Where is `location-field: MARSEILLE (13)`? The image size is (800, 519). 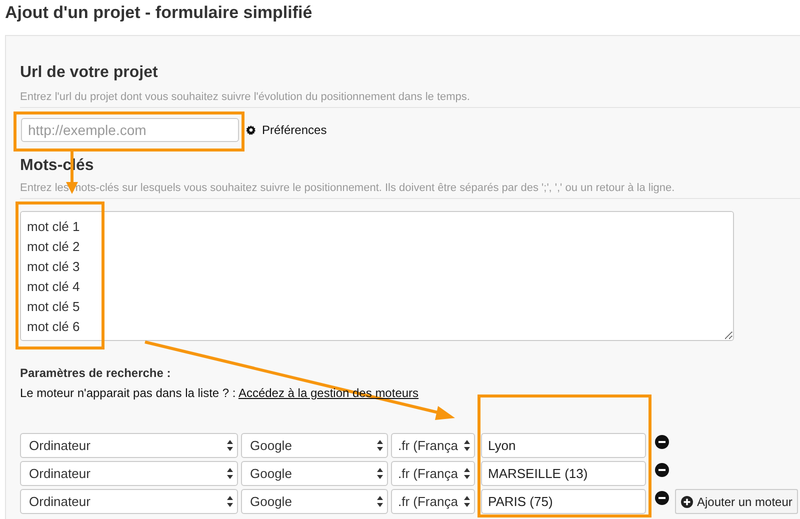
location-field: MARSEILLE (13) is located at coordinates (563, 473).